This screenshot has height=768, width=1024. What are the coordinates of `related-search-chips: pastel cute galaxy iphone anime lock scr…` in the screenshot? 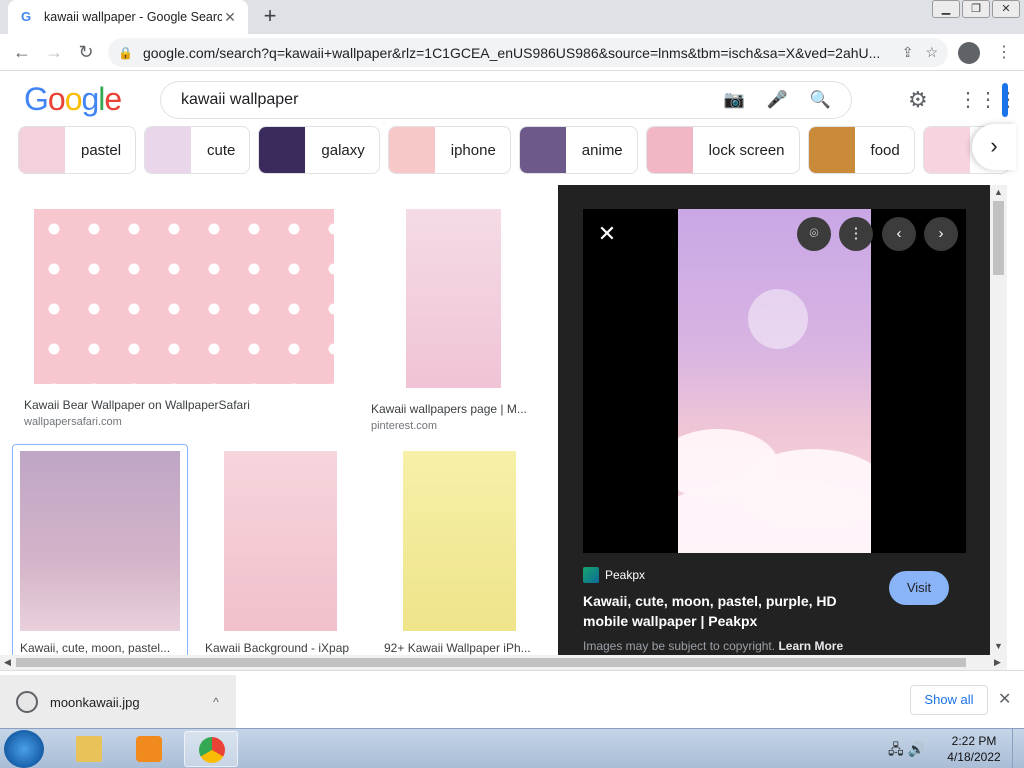 It's located at (514, 151).